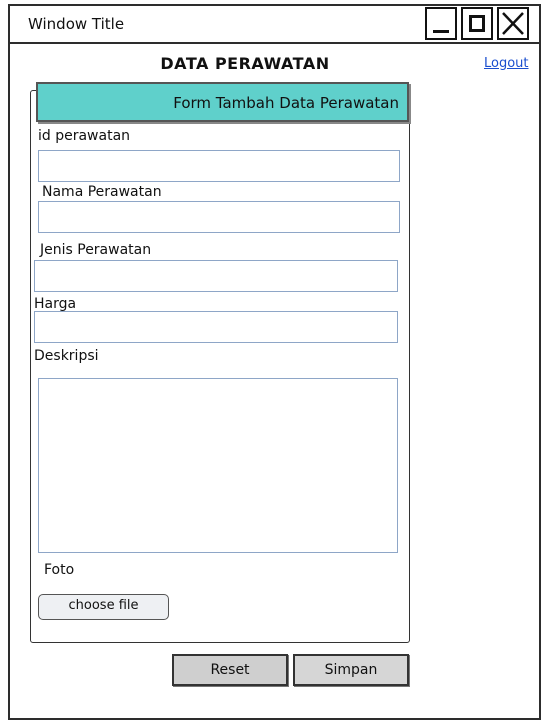 The image size is (543, 724). Describe the element at coordinates (216, 276) in the screenshot. I see `jenis-perawatan-input` at that location.